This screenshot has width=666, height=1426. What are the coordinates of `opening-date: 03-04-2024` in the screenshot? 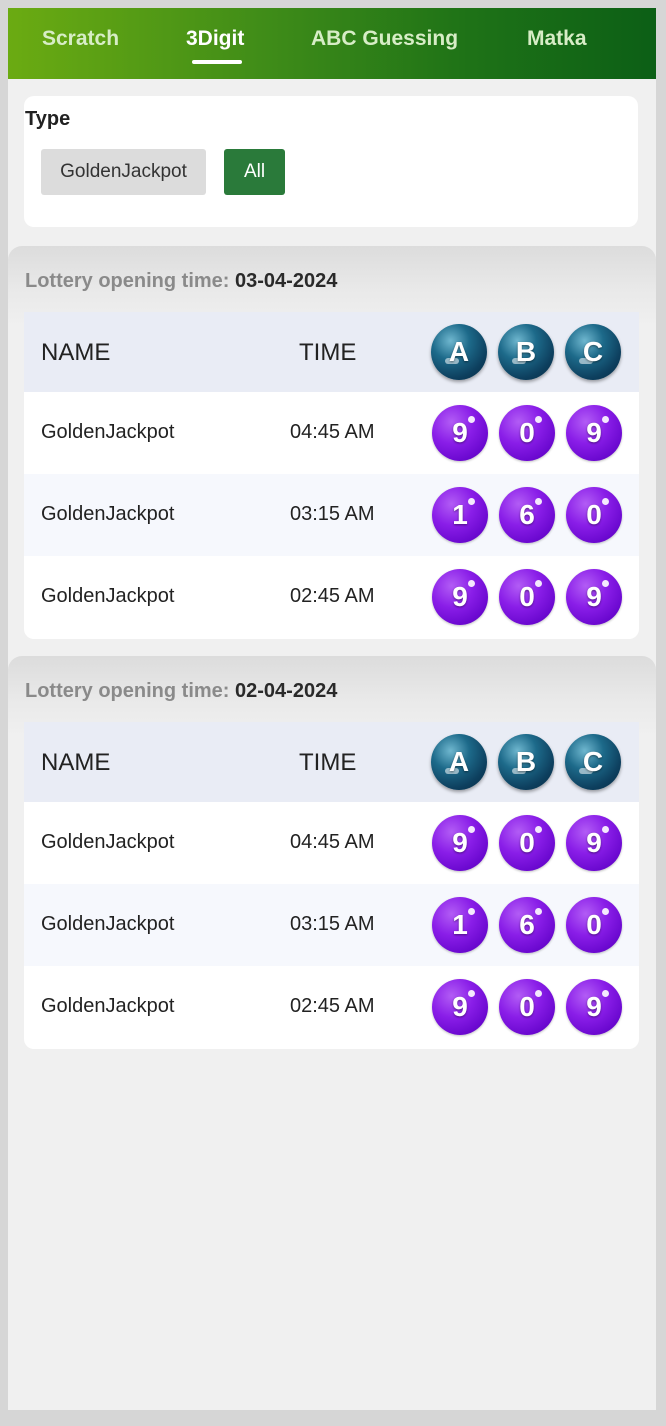 It's located at (286, 281).